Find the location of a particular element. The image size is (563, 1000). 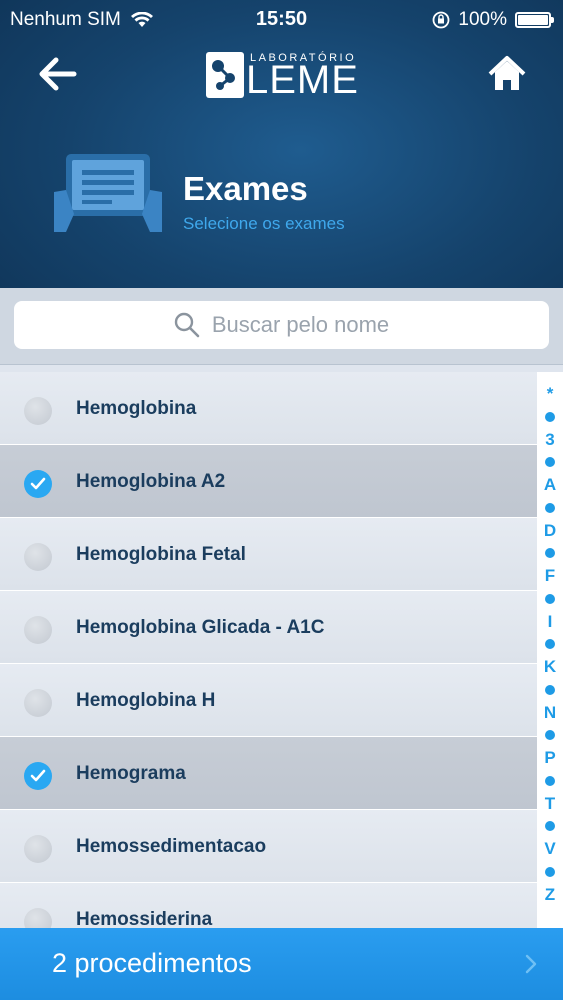

index-letter: F is located at coordinates (550, 576).